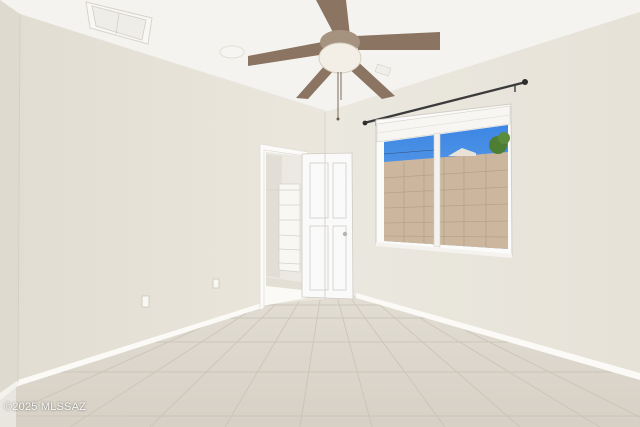  What do you see at coordinates (327, 226) in the screenshot?
I see `open-door` at bounding box center [327, 226].